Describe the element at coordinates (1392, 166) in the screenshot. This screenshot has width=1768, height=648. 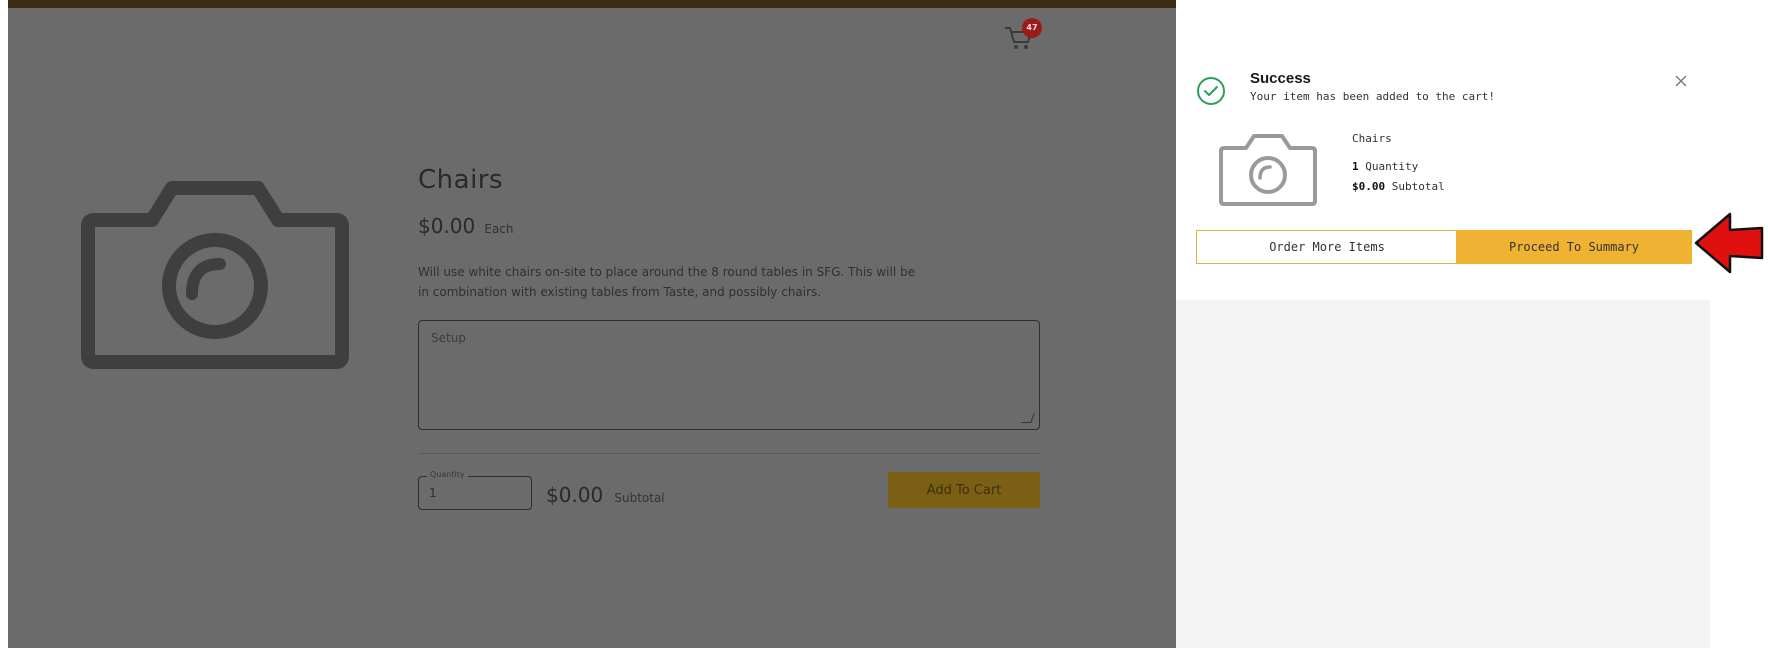
I see `toast-quantity-label: Quantity` at that location.